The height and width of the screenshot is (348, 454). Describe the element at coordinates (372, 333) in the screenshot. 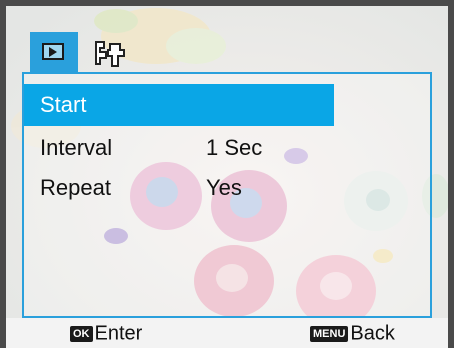

I see `back-label: Back` at that location.